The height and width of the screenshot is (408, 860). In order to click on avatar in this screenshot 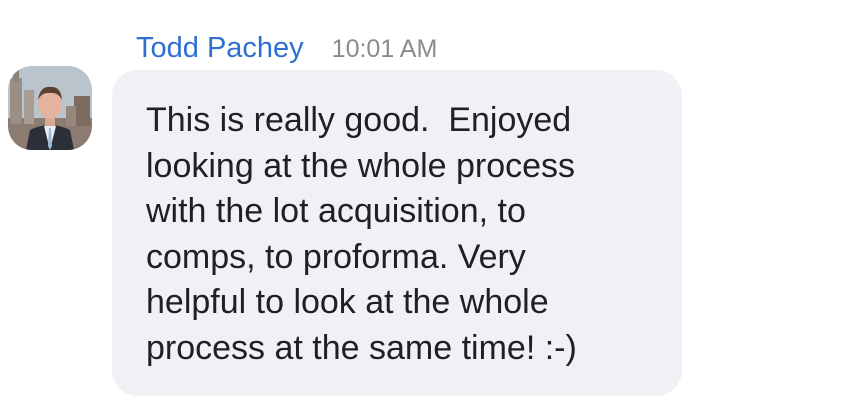, I will do `click(50, 108)`.